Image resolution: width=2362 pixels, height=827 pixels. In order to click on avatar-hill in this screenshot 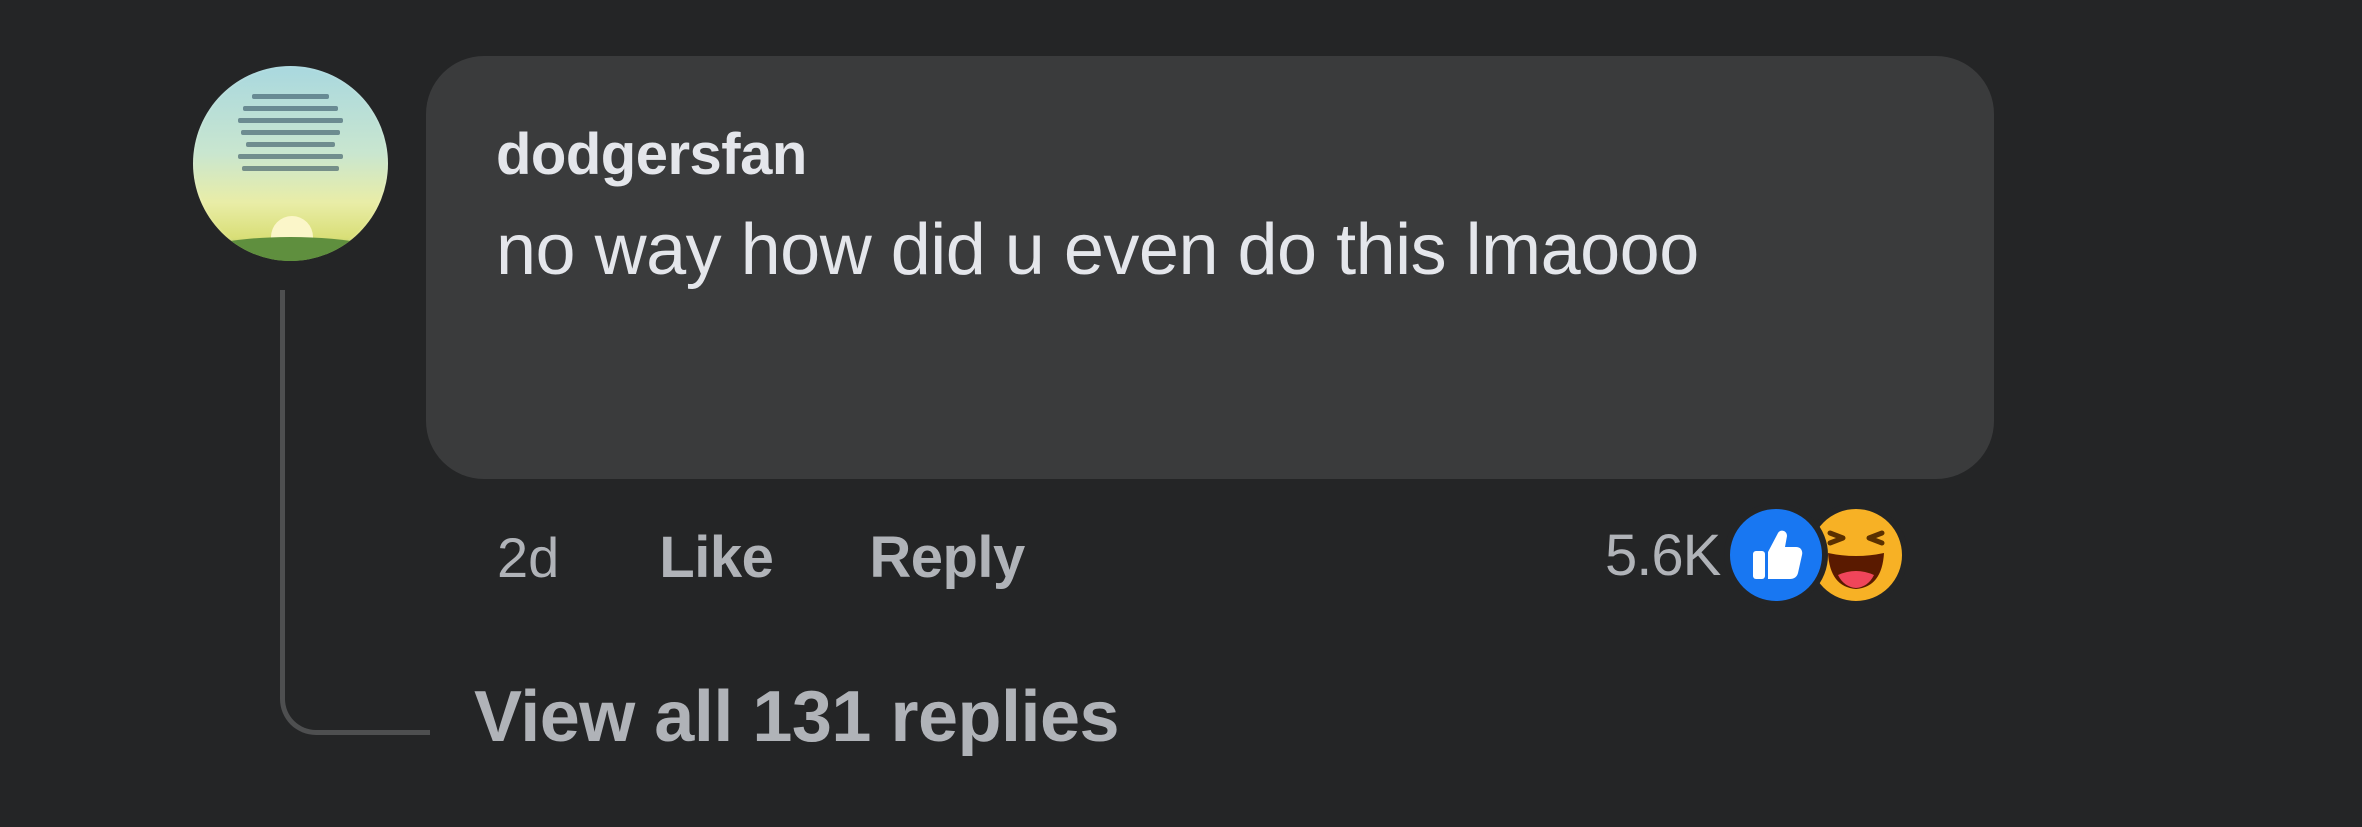, I will do `click(290, 249)`.